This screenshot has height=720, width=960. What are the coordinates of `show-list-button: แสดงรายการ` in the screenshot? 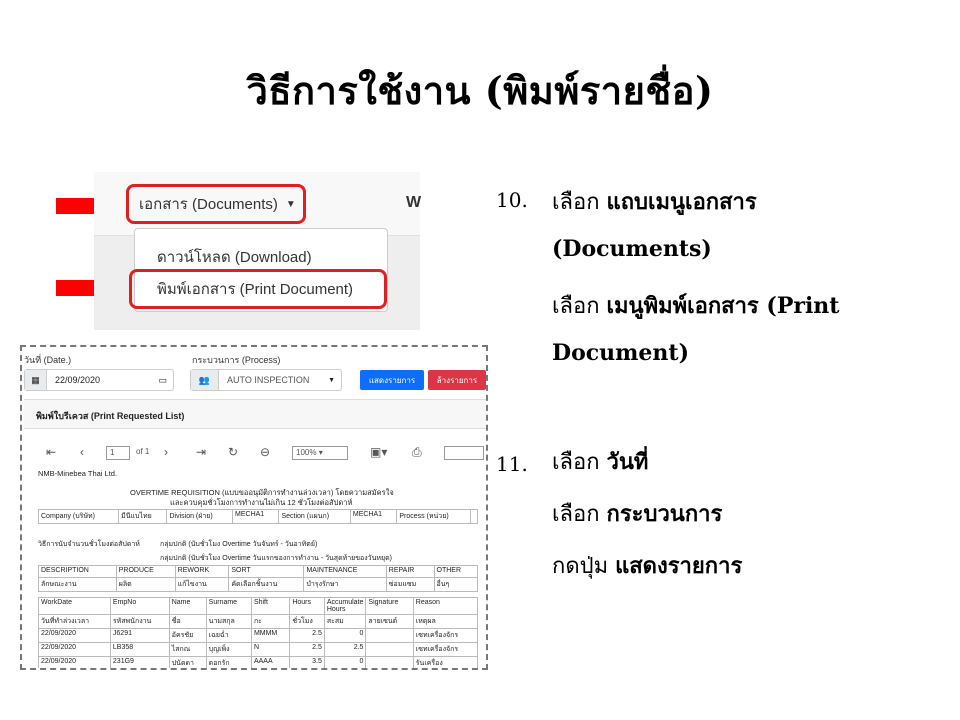 It's located at (392, 380).